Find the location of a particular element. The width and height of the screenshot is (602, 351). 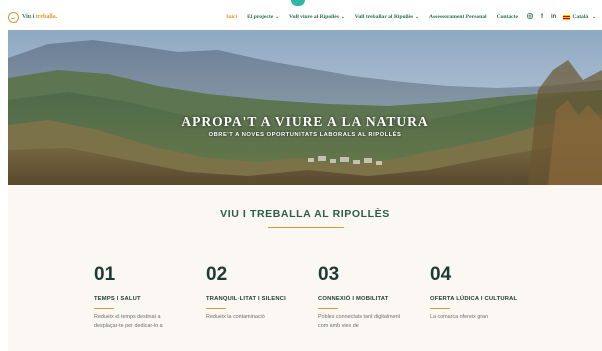

feature-text: Redueix la contaminació is located at coordinates (235, 317).